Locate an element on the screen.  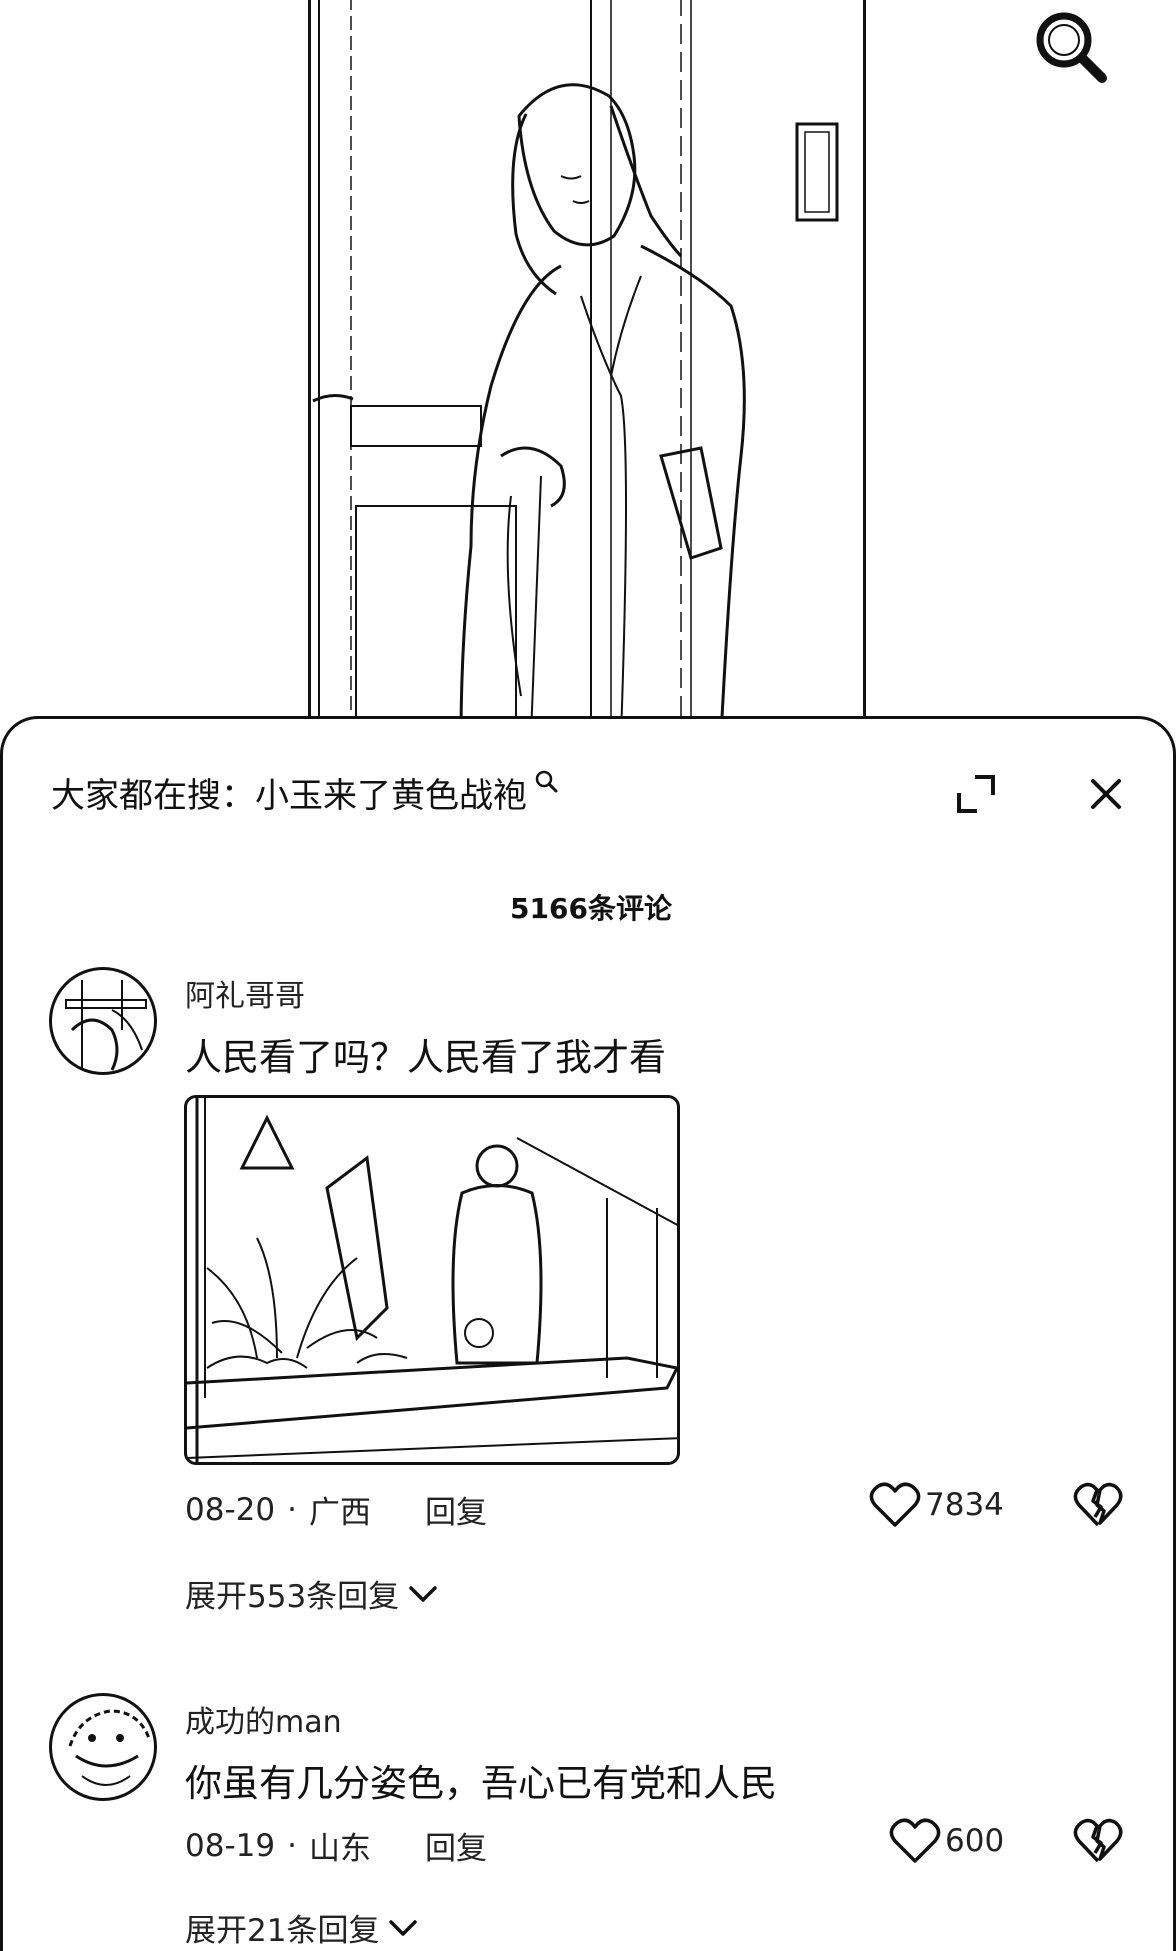
search-suggestion-prefix: 大家都在搜： is located at coordinates (153, 795).